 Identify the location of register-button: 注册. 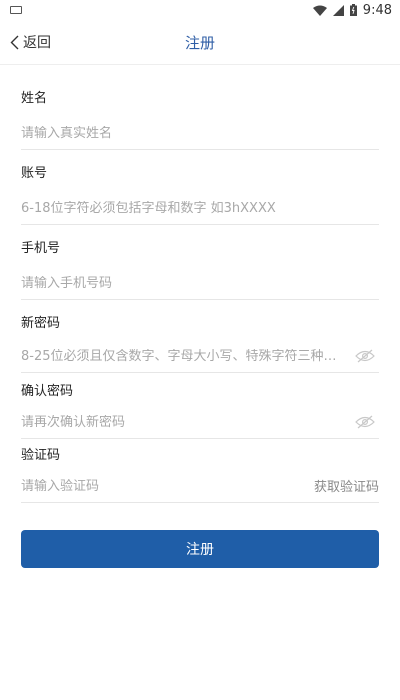
(200, 549).